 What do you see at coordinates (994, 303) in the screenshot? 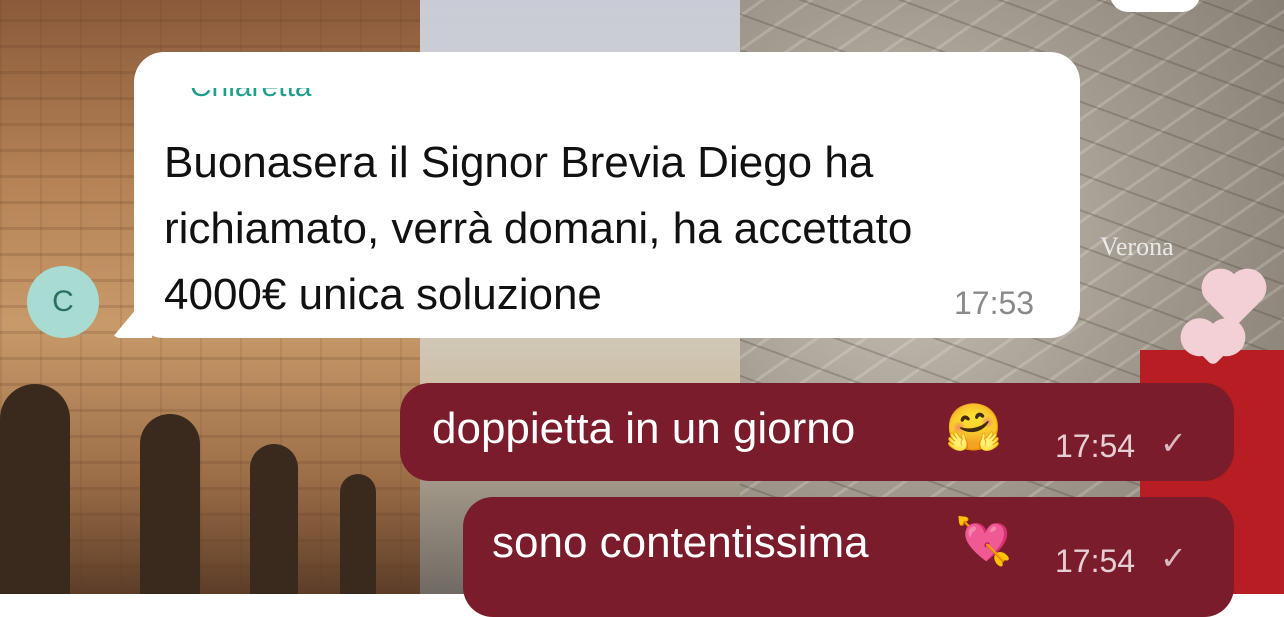
I see `incoming-message-time: 17:53` at bounding box center [994, 303].